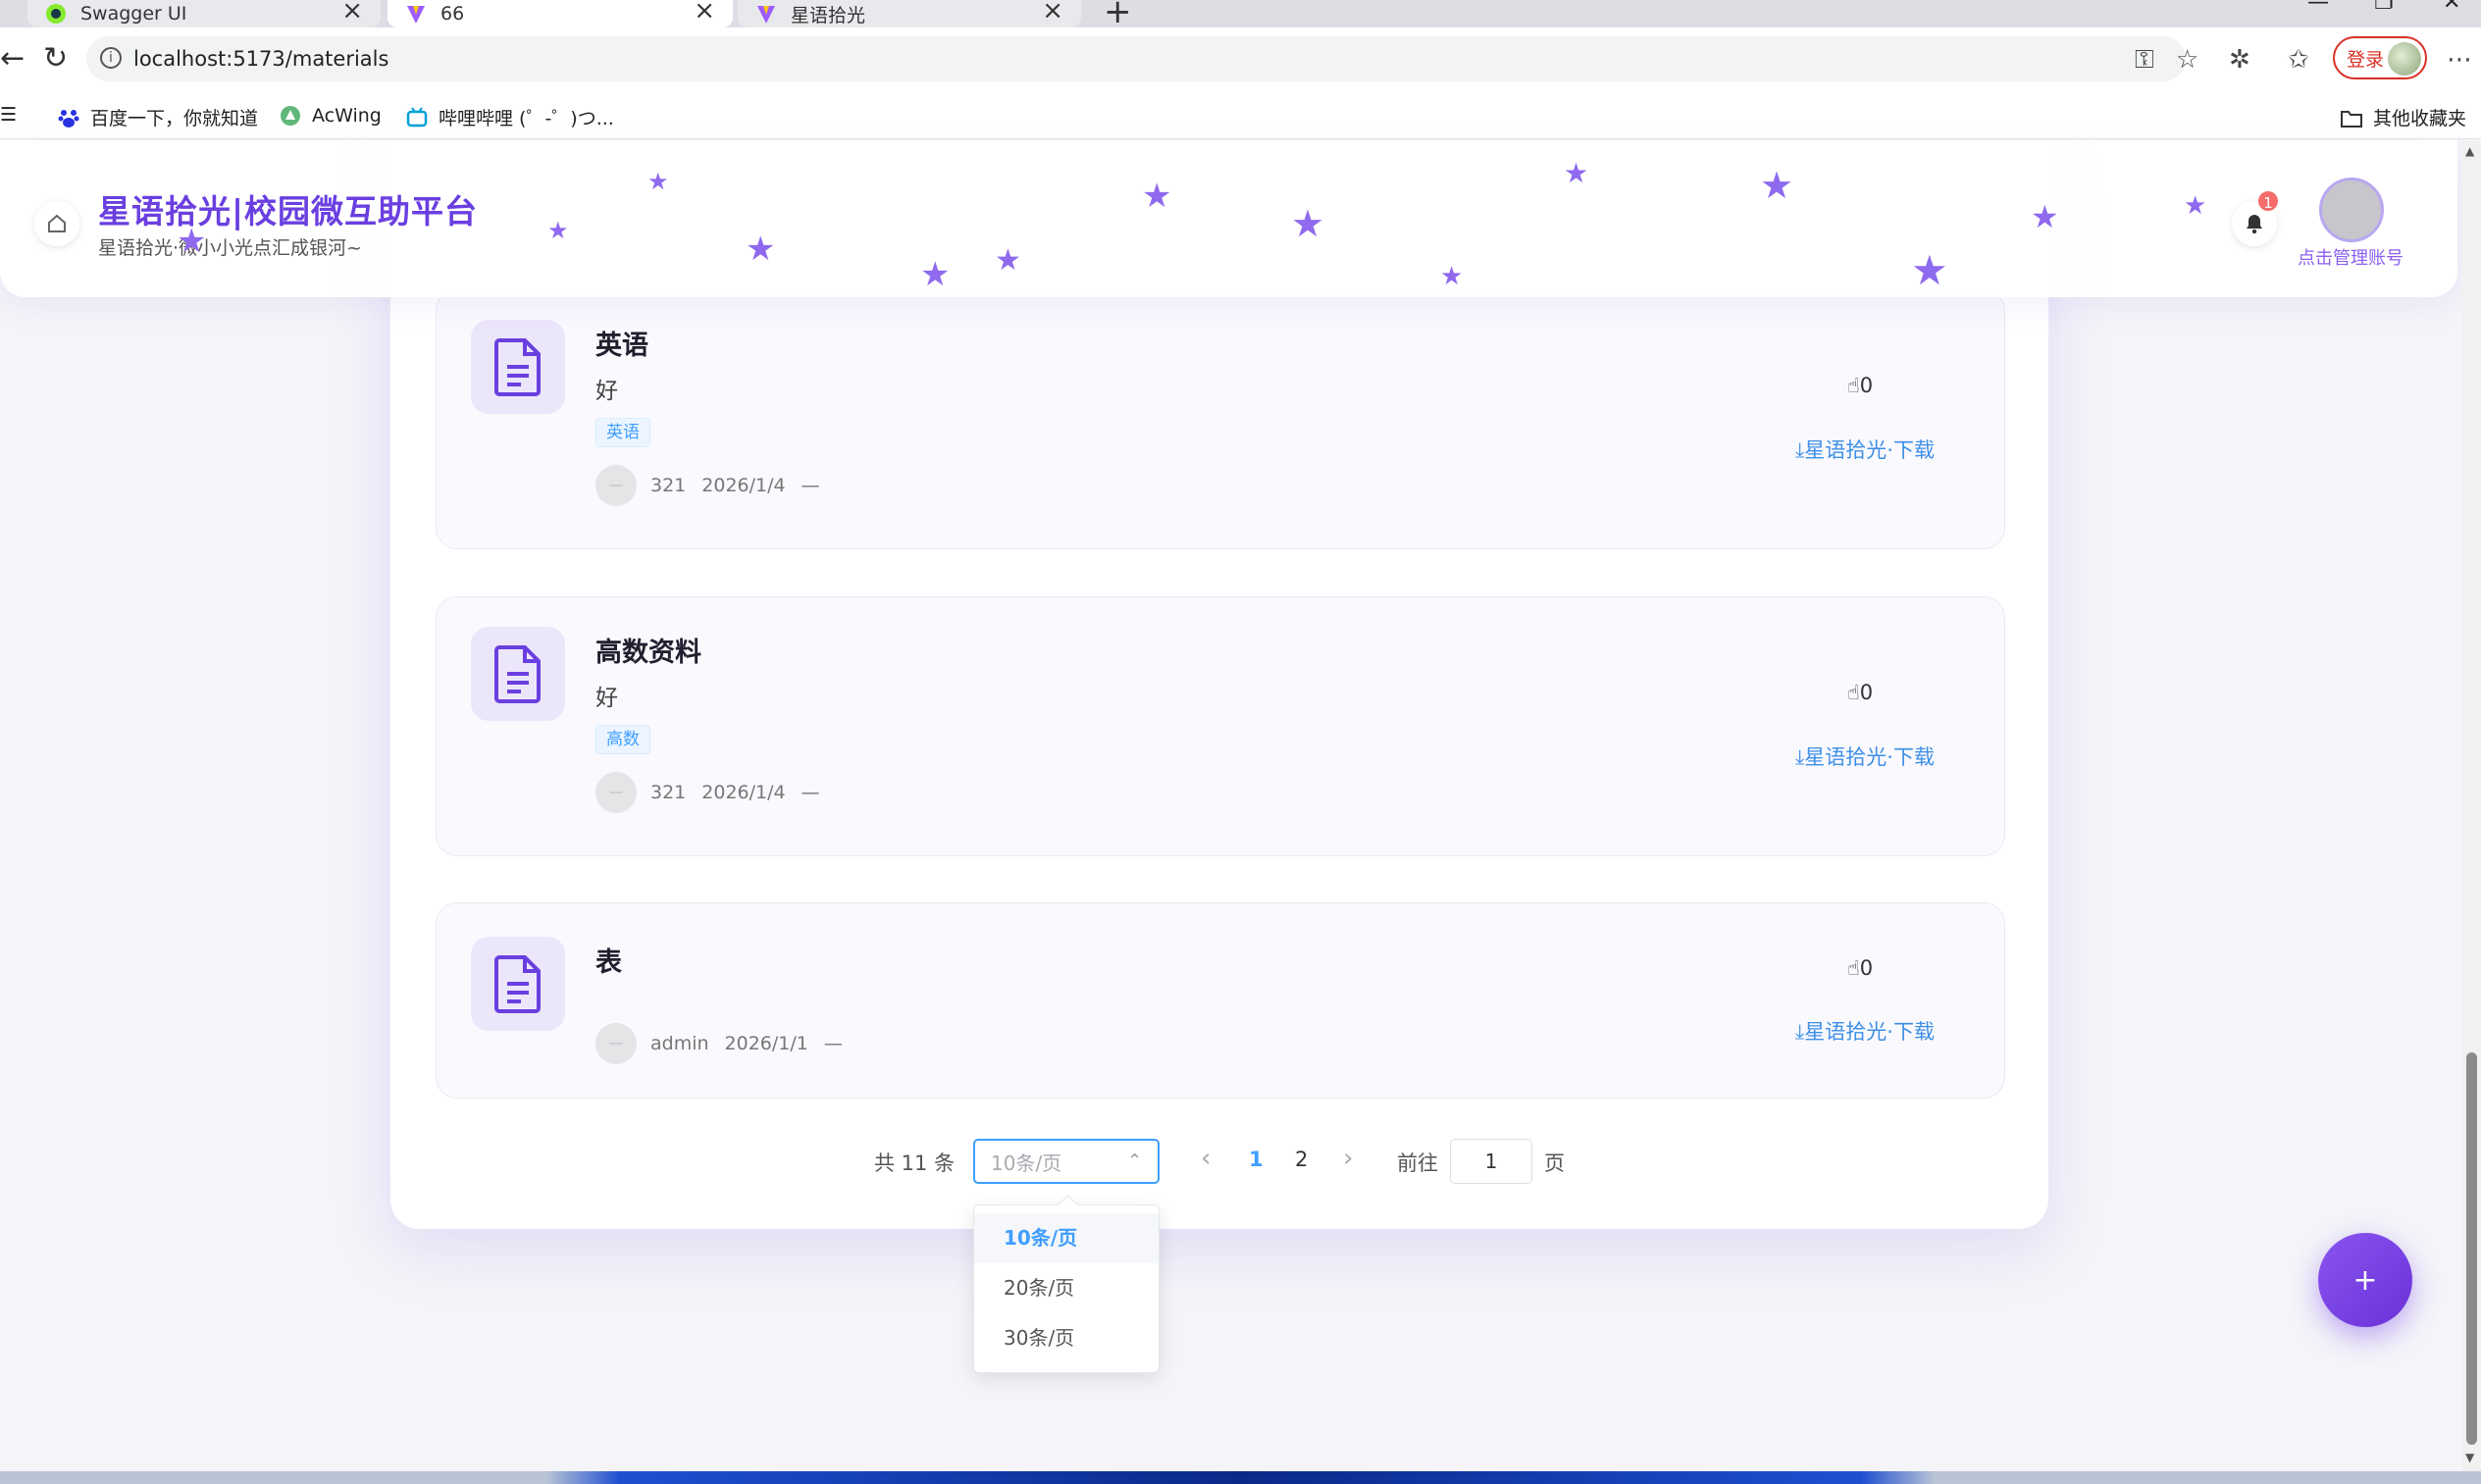 The height and width of the screenshot is (1484, 2481). I want to click on login-button: 登录, so click(2380, 57).